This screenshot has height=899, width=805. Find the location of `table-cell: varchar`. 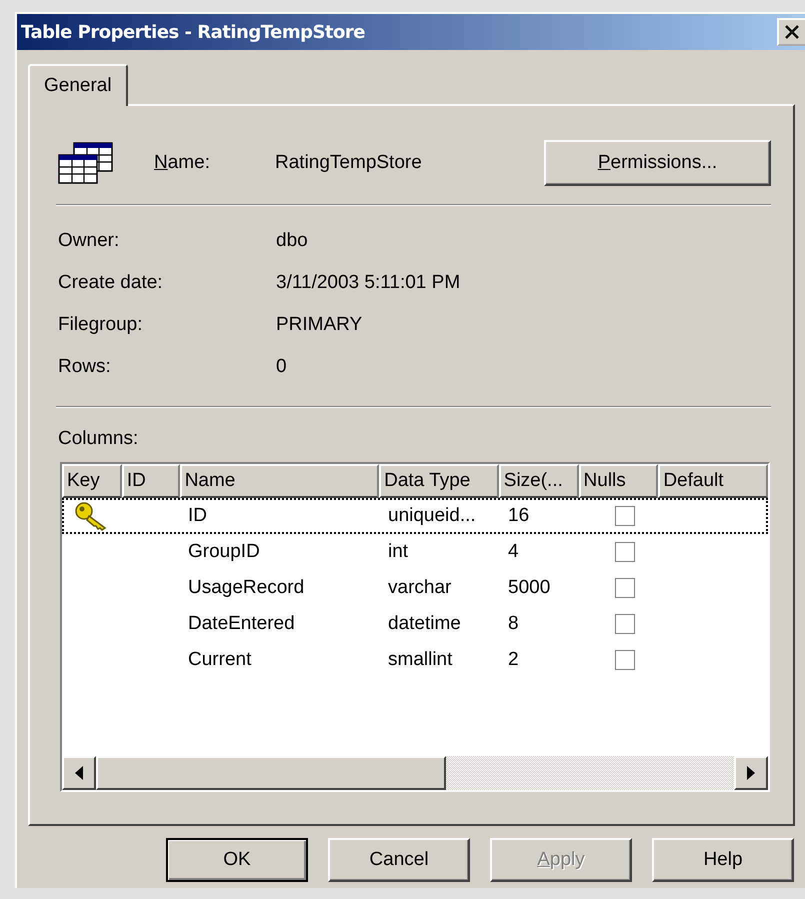

table-cell: varchar is located at coordinates (420, 588).